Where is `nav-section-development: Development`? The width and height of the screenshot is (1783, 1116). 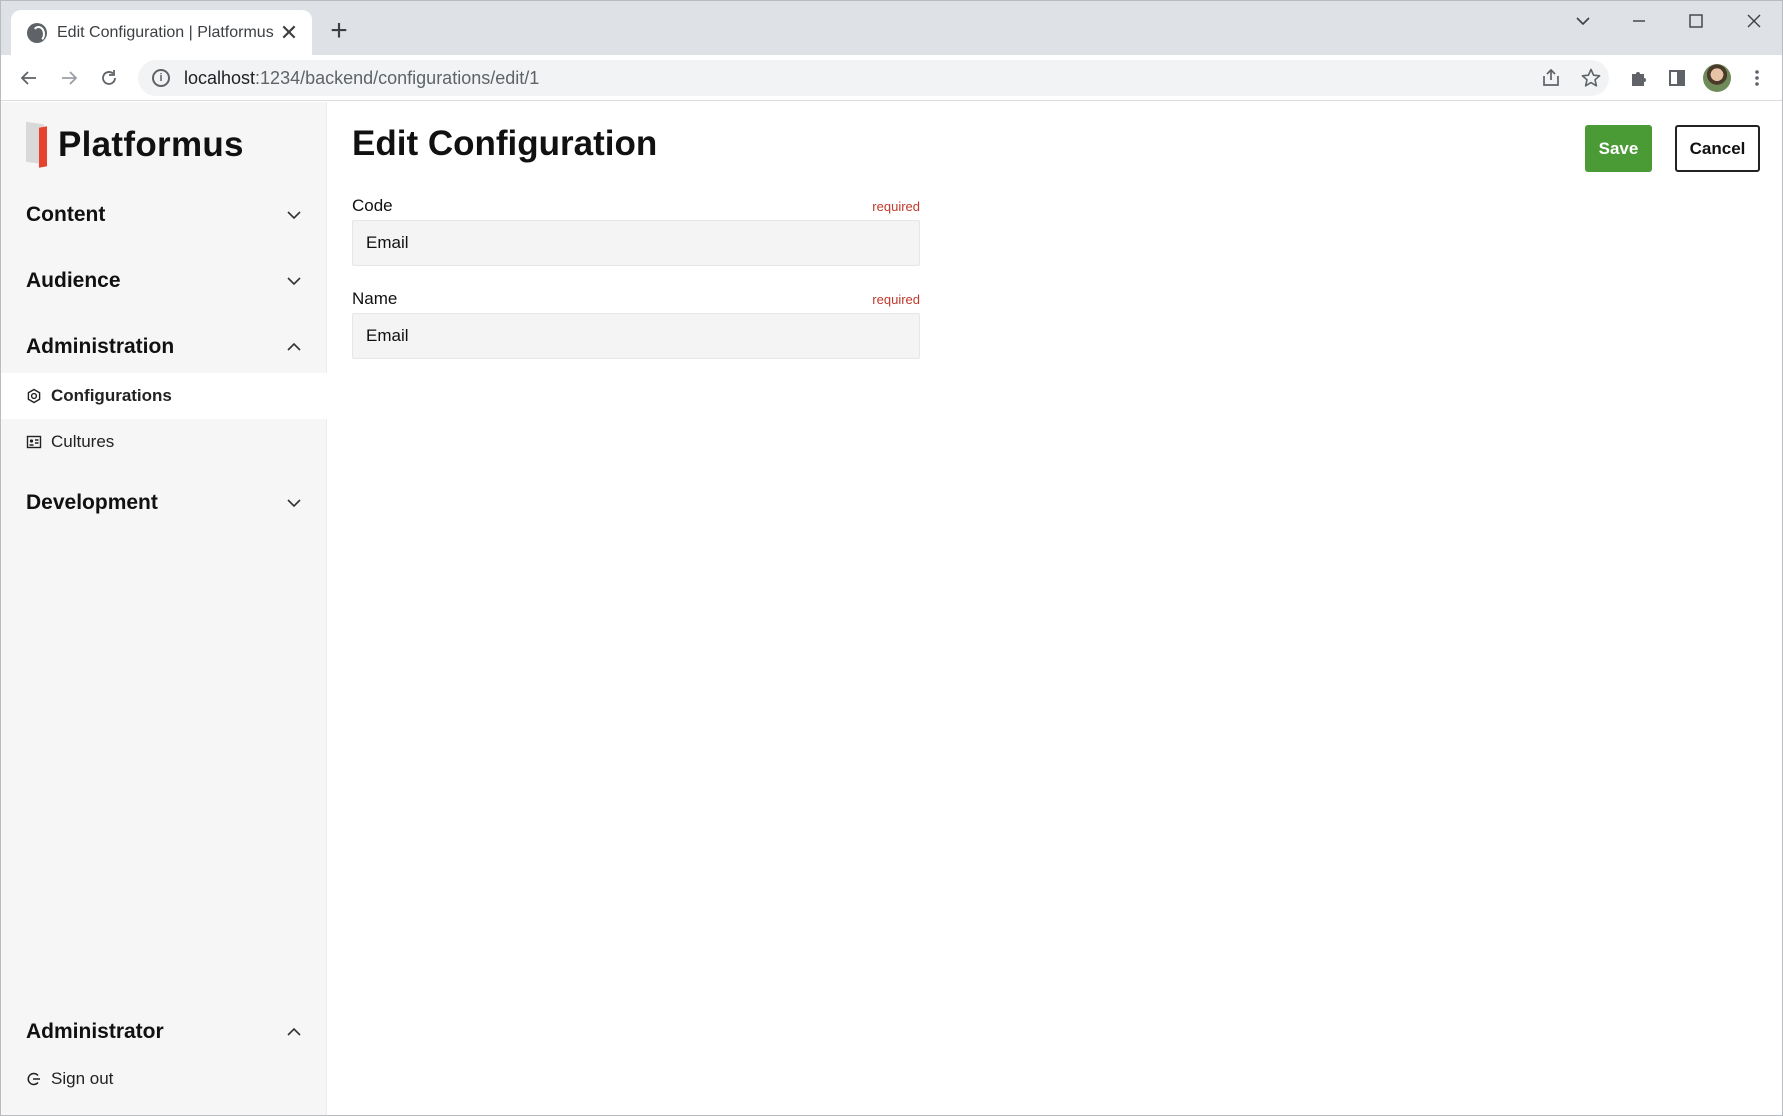 nav-section-development: Development is located at coordinates (164, 503).